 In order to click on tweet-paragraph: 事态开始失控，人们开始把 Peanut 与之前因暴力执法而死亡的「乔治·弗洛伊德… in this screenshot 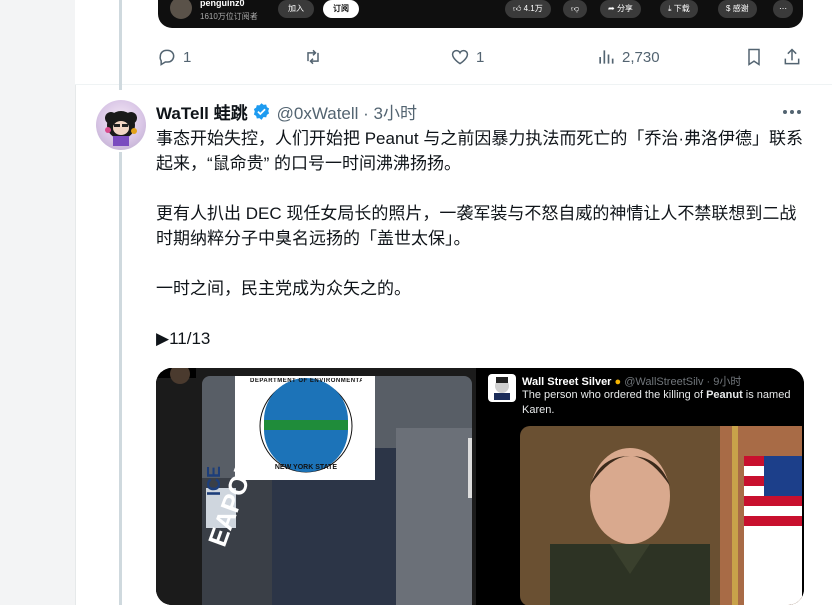, I will do `click(479, 151)`.